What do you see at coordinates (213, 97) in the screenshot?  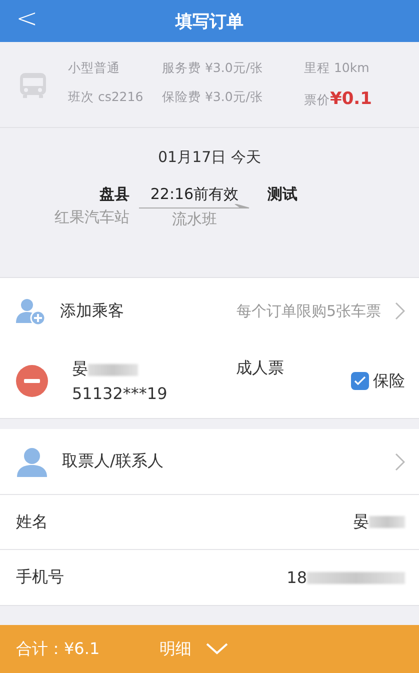 I see `insurance-fee: 保险费 ¥3.0元/张` at bounding box center [213, 97].